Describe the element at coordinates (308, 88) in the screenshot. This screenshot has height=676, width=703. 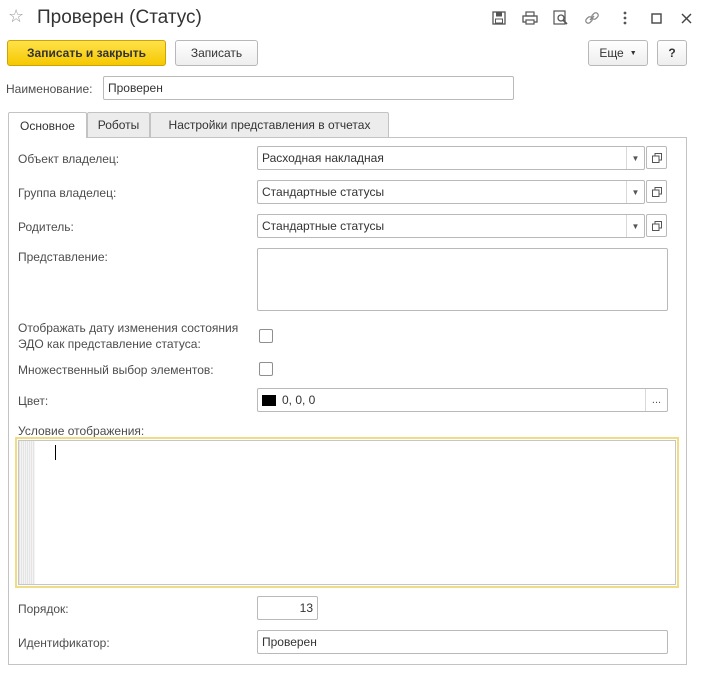
I see `name-input: Проверен` at that location.